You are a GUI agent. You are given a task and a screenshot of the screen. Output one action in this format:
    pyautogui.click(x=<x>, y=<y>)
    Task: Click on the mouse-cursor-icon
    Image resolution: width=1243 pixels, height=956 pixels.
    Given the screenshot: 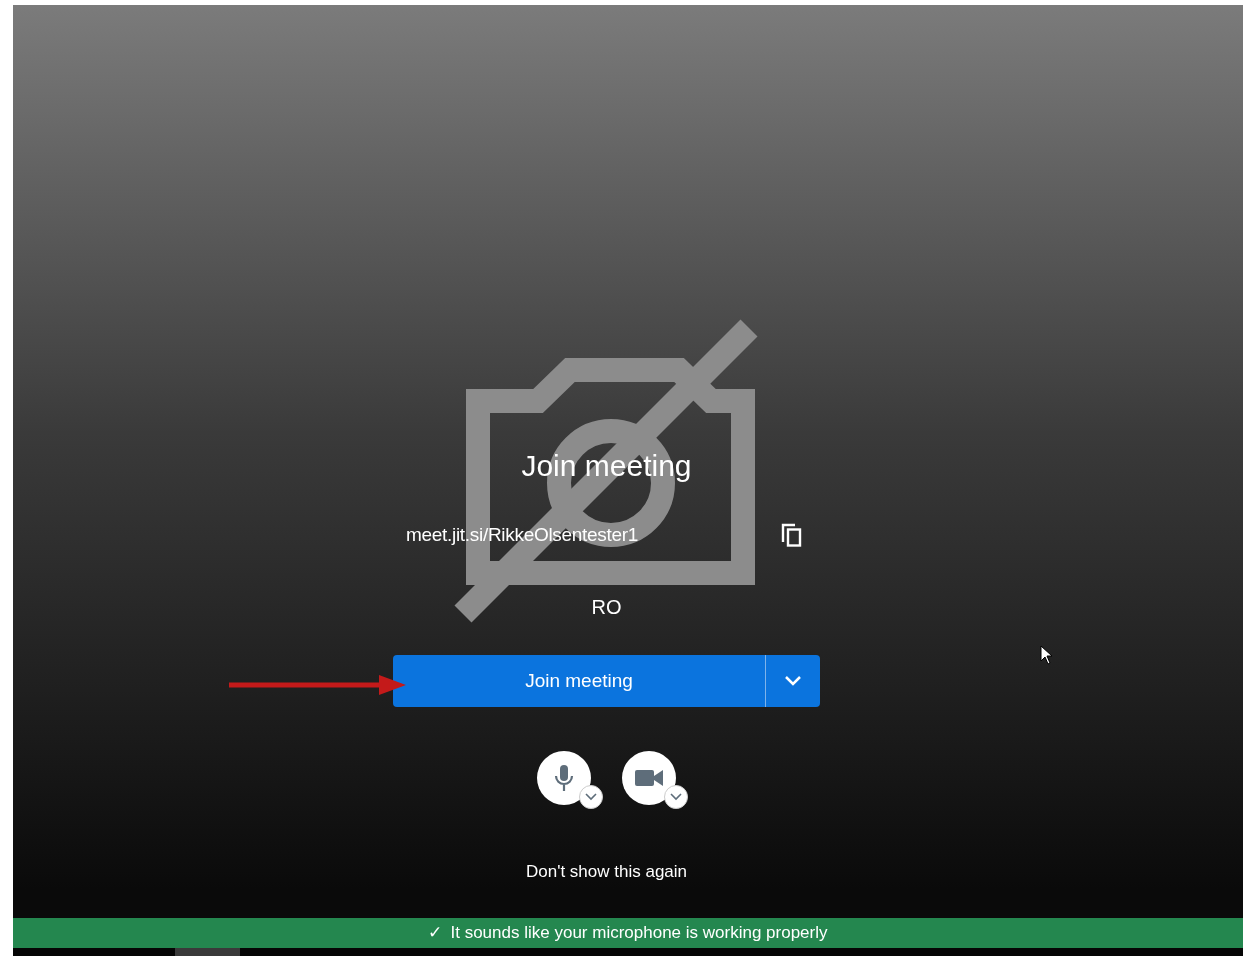 What is the action you would take?
    pyautogui.click(x=1047, y=655)
    